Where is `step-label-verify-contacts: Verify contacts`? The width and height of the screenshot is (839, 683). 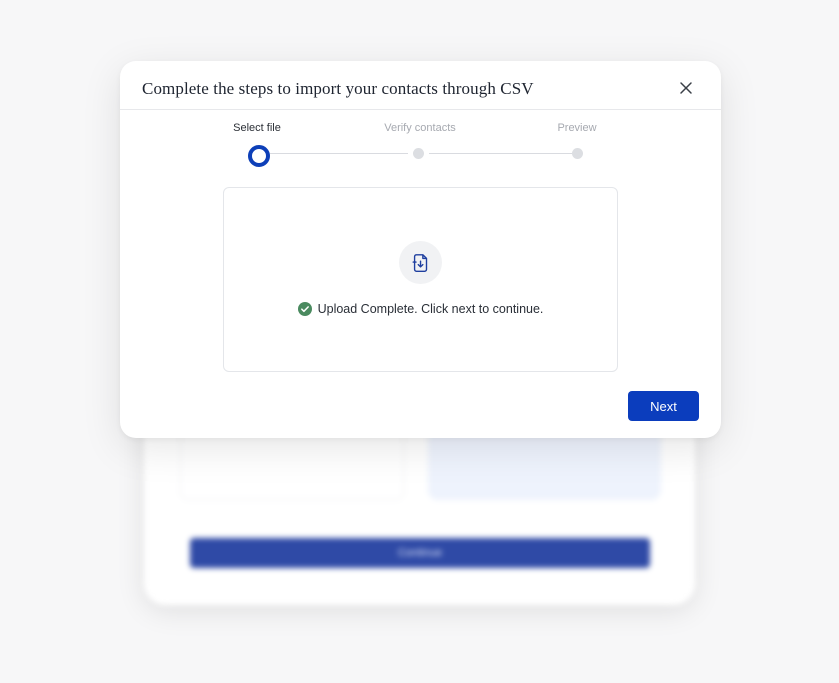 step-label-verify-contacts: Verify contacts is located at coordinates (420, 128).